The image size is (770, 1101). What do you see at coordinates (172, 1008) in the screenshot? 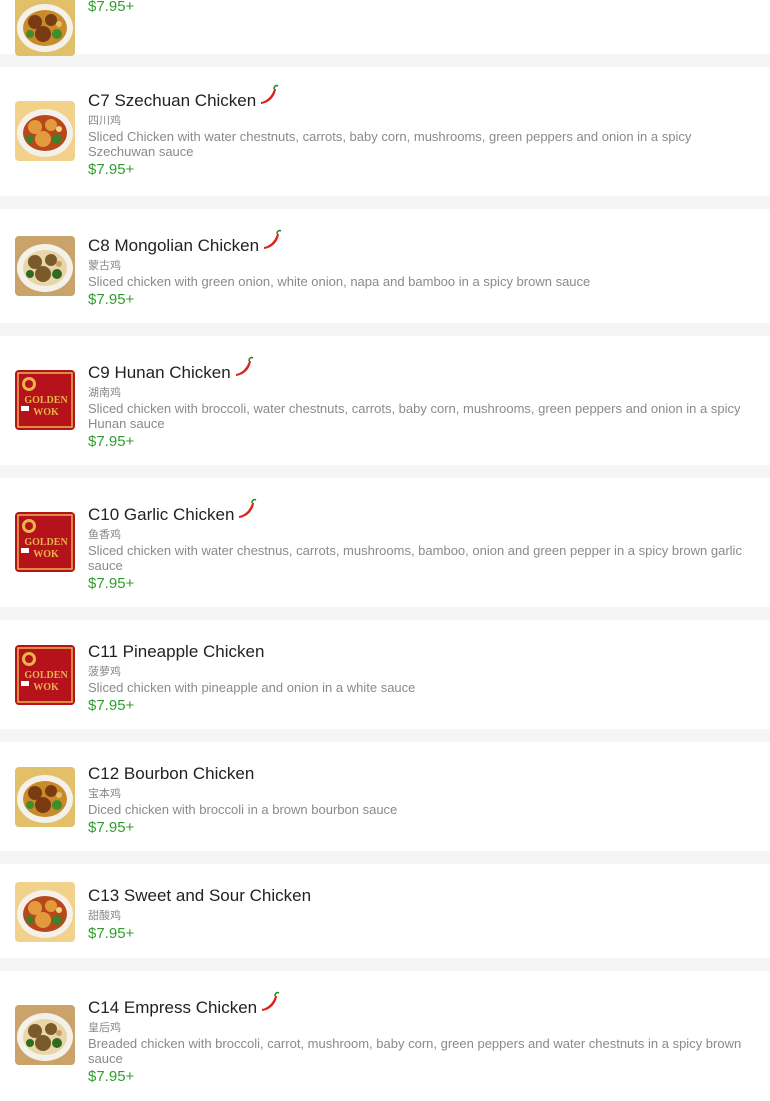
I see `menu-item-name: C14 Empress Chicken` at bounding box center [172, 1008].